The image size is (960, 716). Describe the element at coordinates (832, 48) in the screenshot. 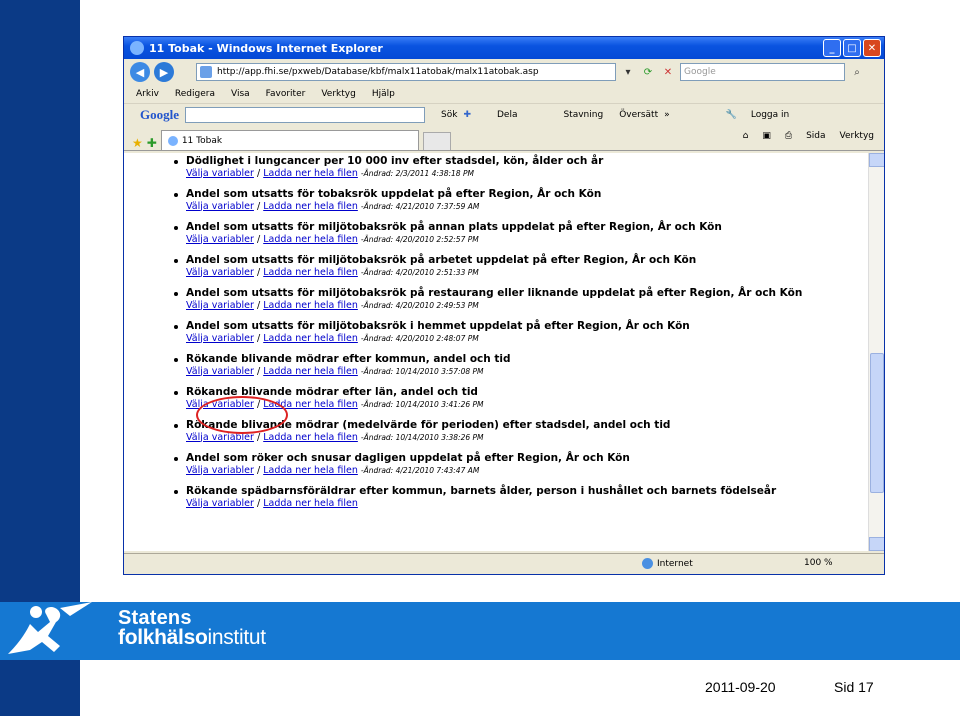

I see `minimize-button: _` at that location.